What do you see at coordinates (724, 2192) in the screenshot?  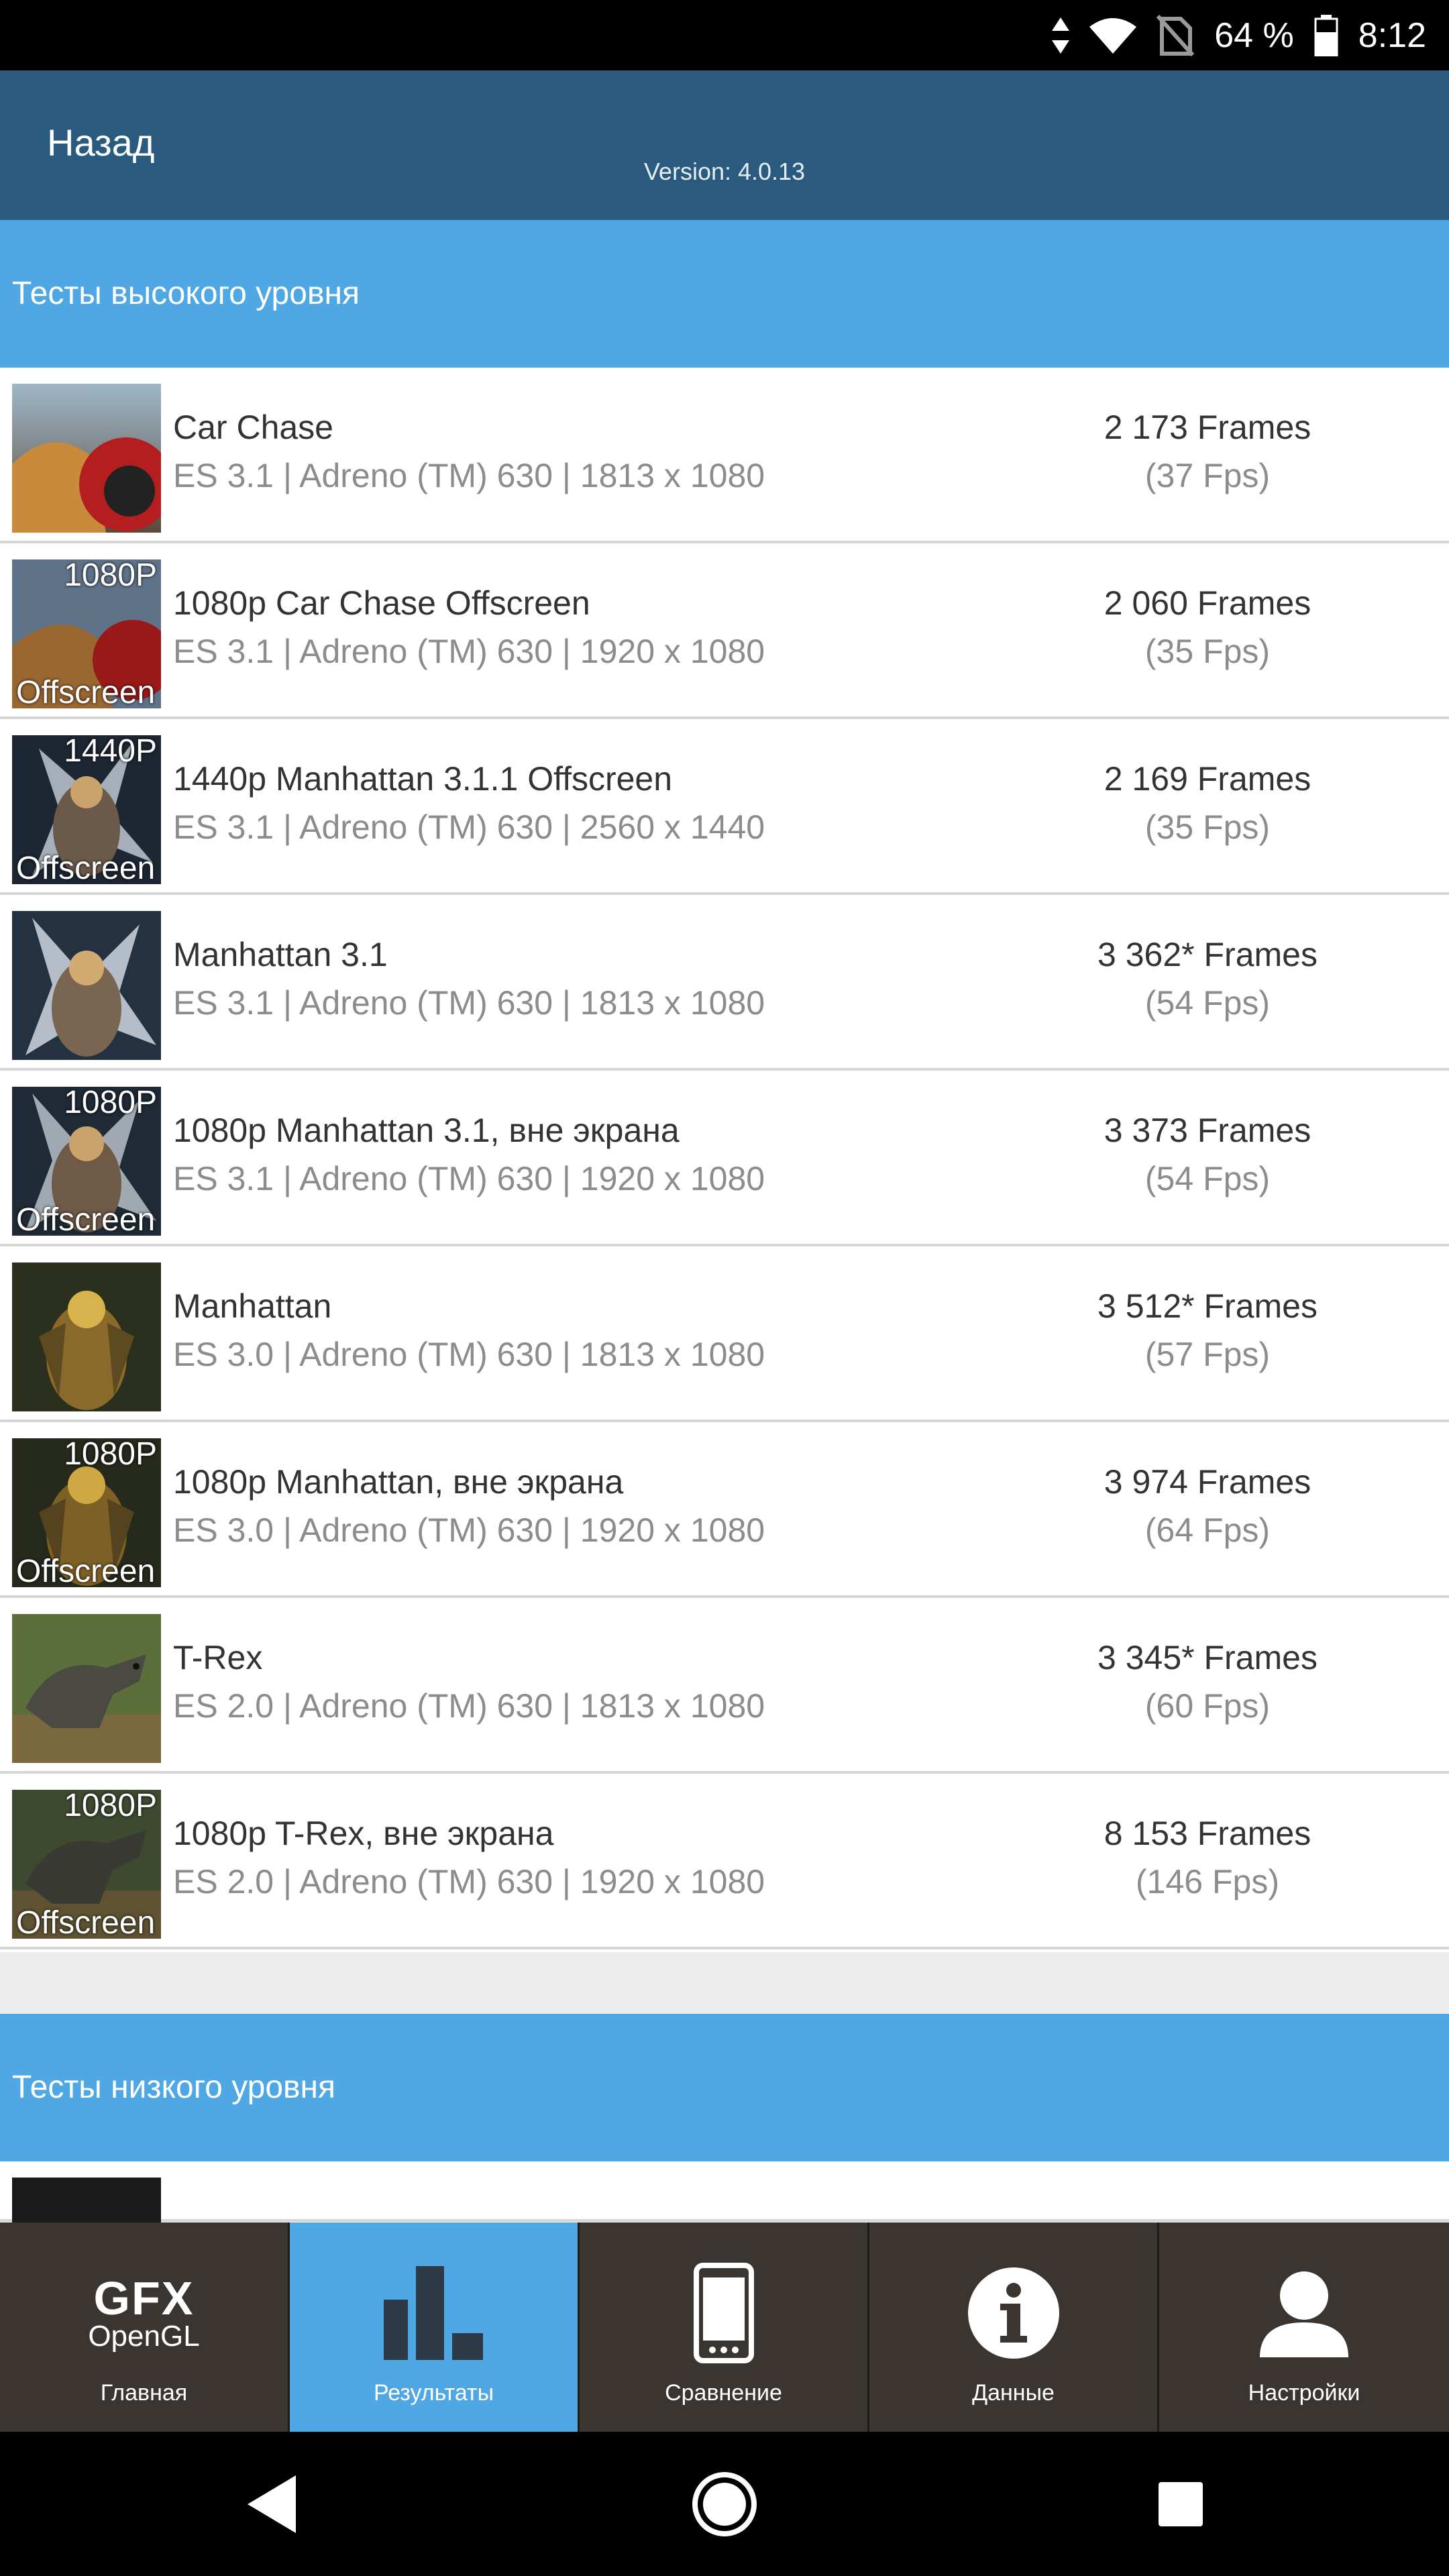 I see `list-item` at bounding box center [724, 2192].